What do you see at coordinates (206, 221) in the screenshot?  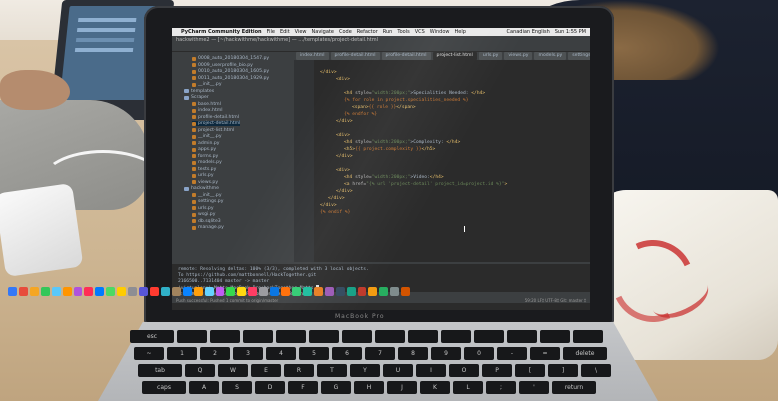 I see `tree-file: db.sqlite3` at bounding box center [206, 221].